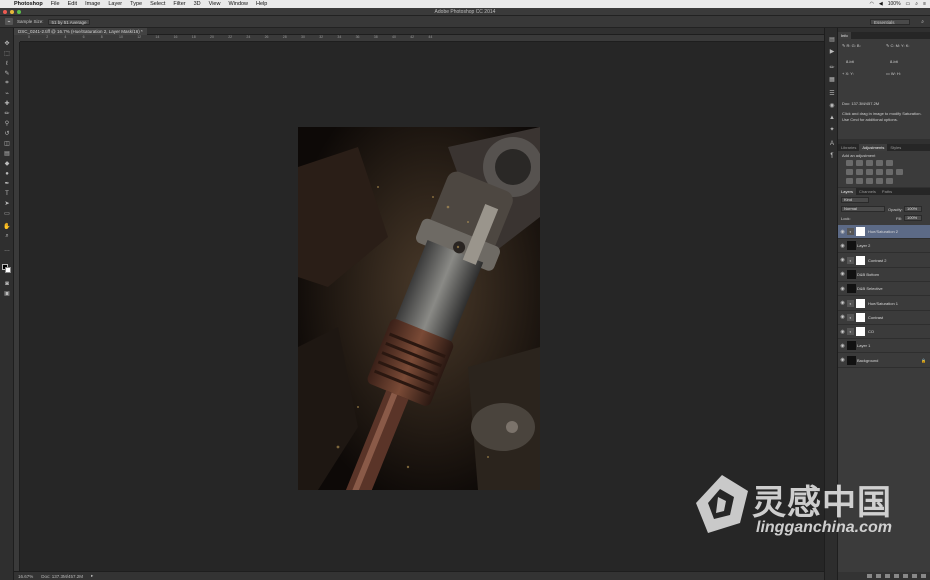 The image size is (930, 580). Describe the element at coordinates (878, 576) in the screenshot. I see `layer-style-icon` at that location.